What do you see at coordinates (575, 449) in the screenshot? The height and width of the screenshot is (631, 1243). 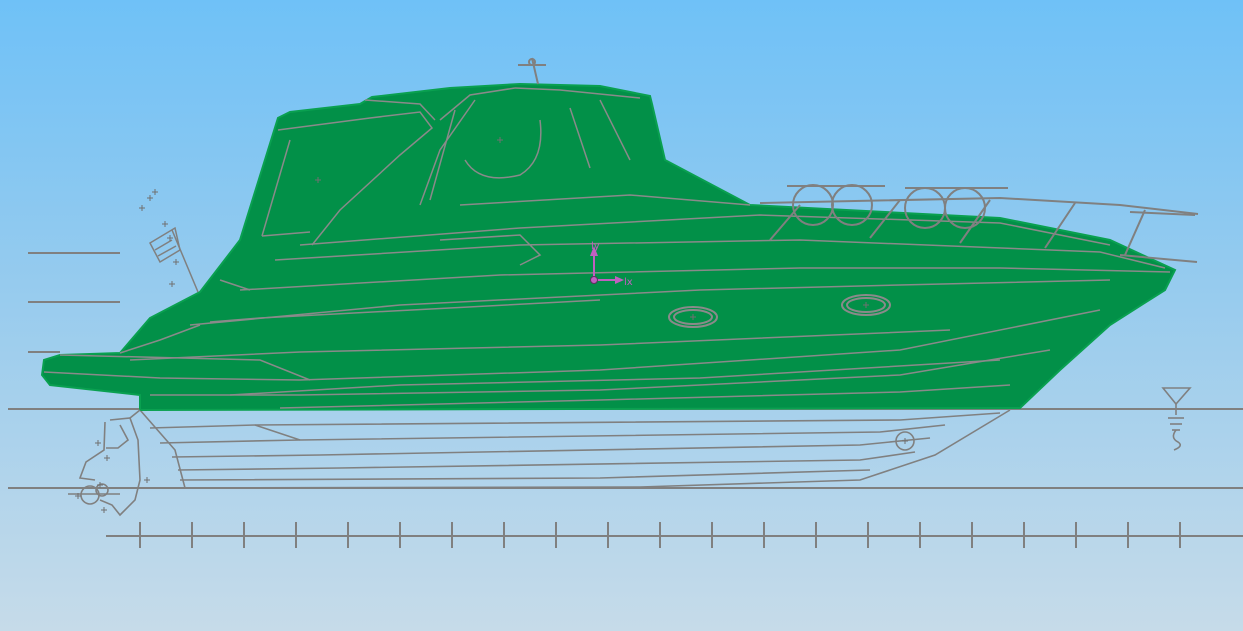 I see `lower-hull-wireframe` at bounding box center [575, 449].